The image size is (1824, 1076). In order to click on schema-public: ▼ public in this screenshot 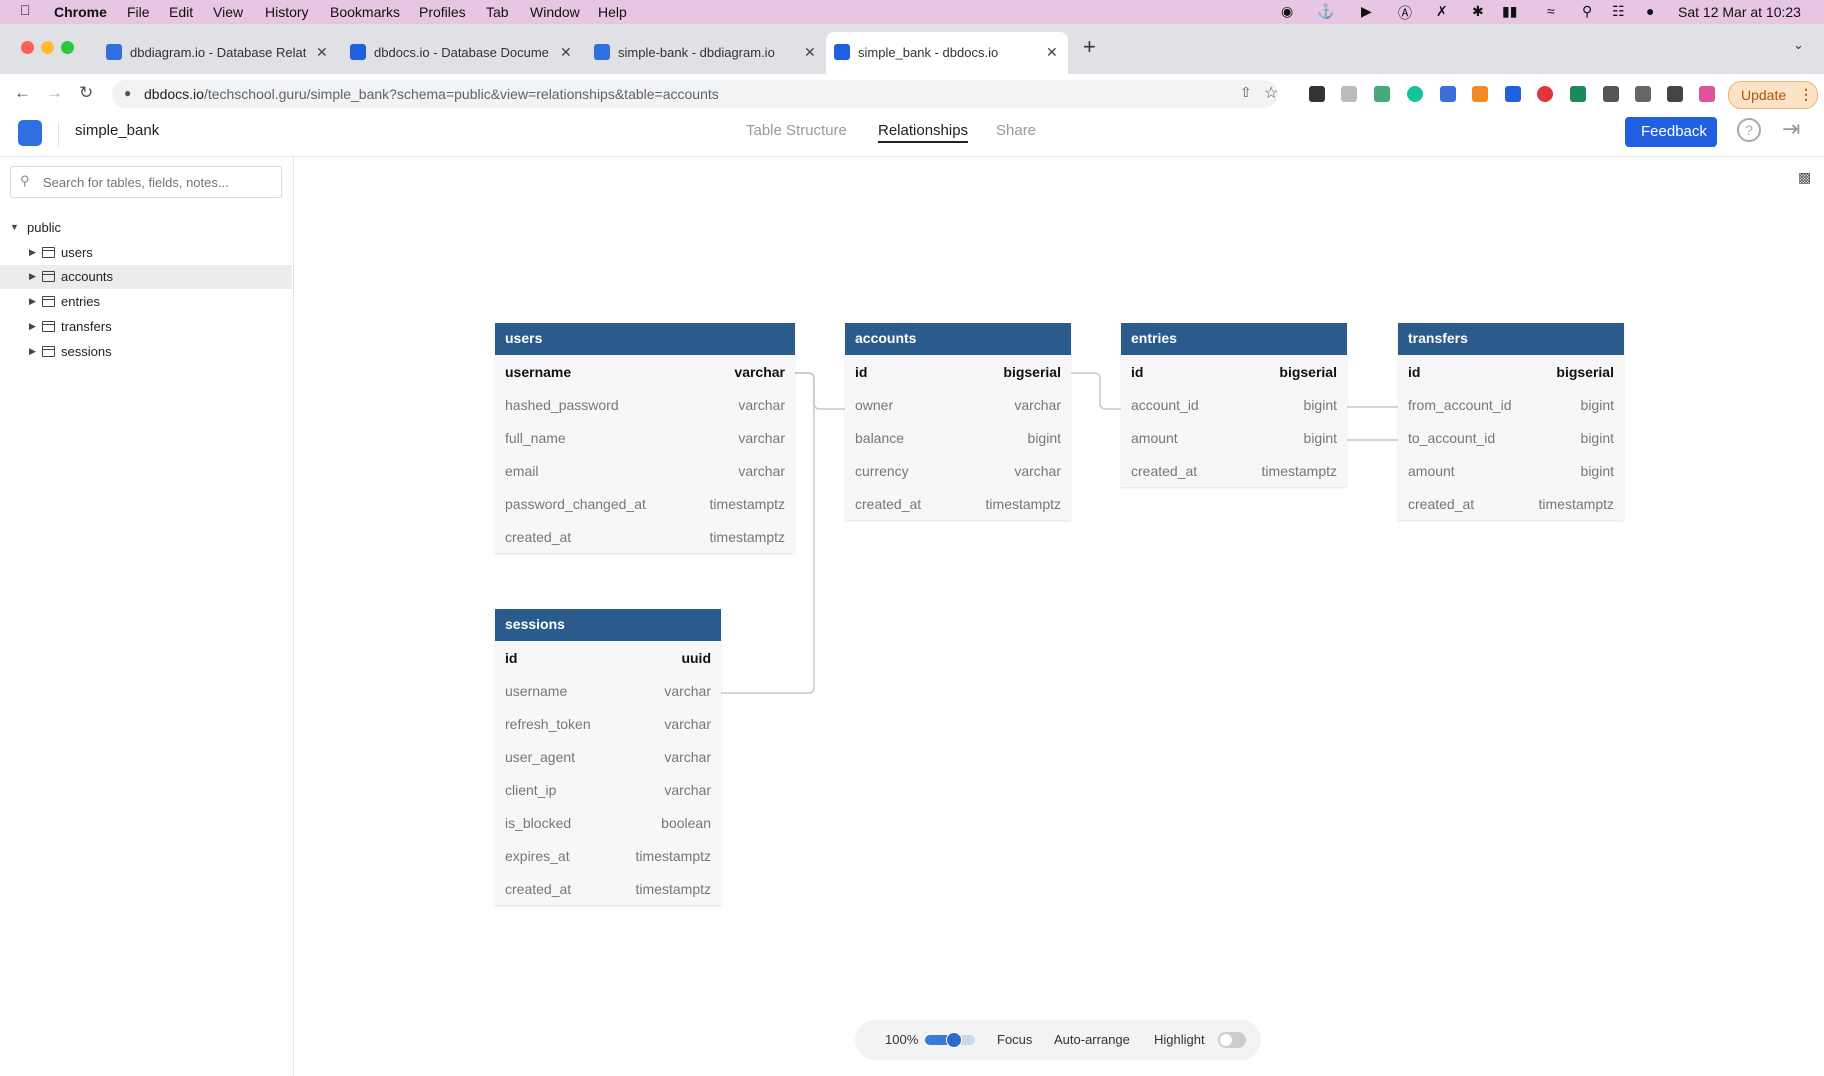, I will do `click(146, 228)`.